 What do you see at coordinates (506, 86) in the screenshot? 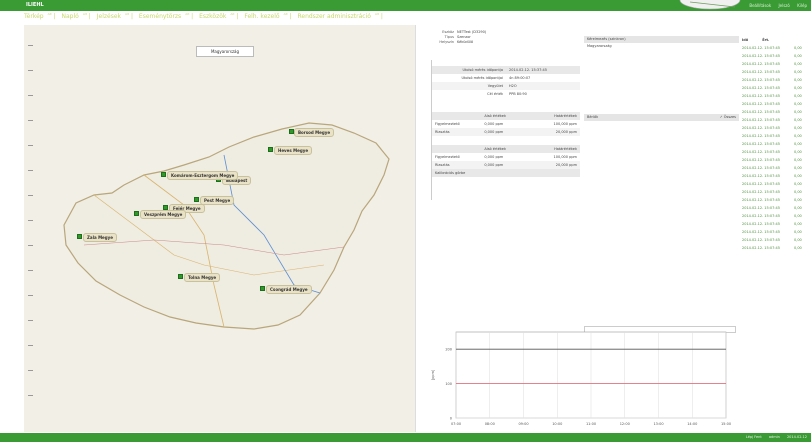
I see `table-row: Vegyület H2O` at bounding box center [506, 86].